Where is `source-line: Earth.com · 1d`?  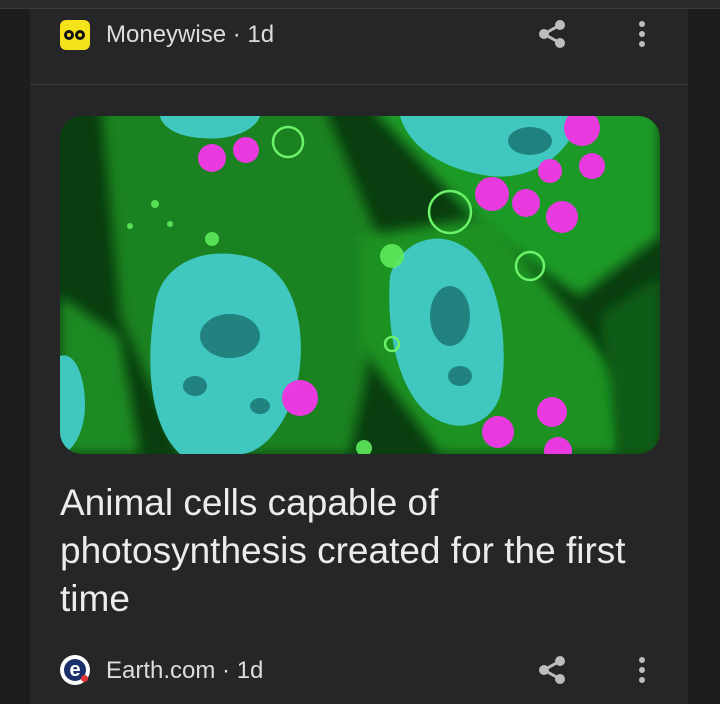 source-line: Earth.com · 1d is located at coordinates (184, 671).